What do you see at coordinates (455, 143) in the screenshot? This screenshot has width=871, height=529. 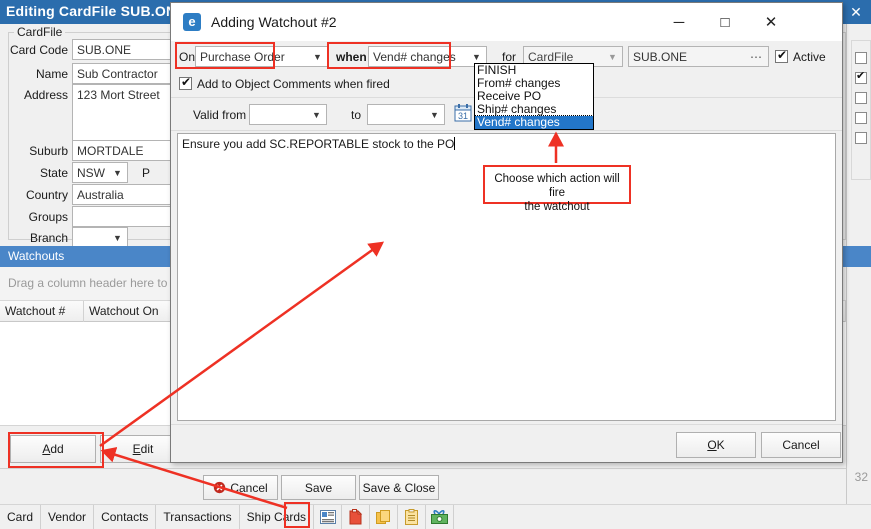 I see `text-caret` at bounding box center [455, 143].